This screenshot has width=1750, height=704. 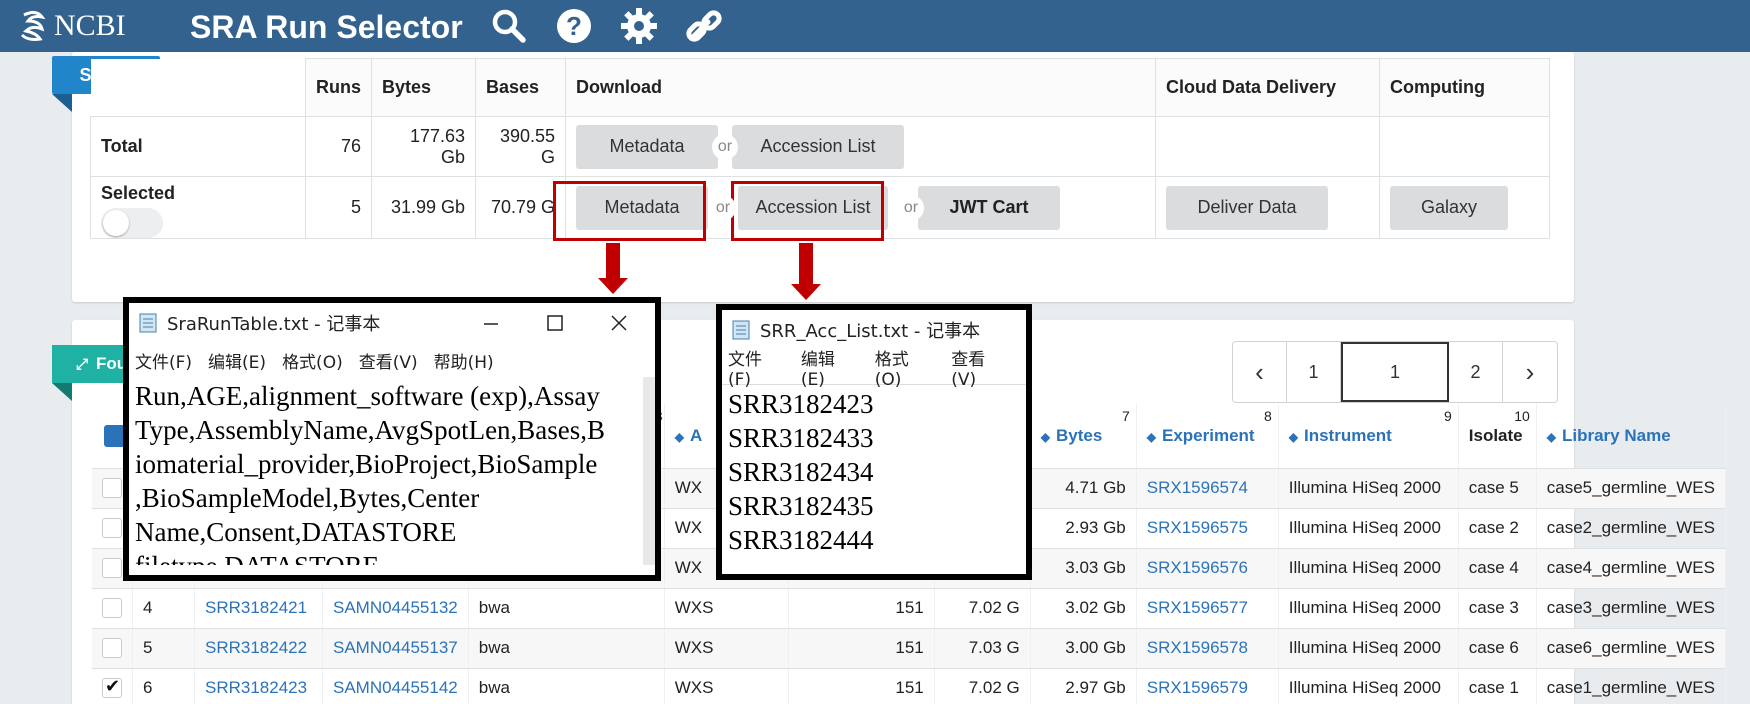 I want to click on maximize-button, so click(x=555, y=323).